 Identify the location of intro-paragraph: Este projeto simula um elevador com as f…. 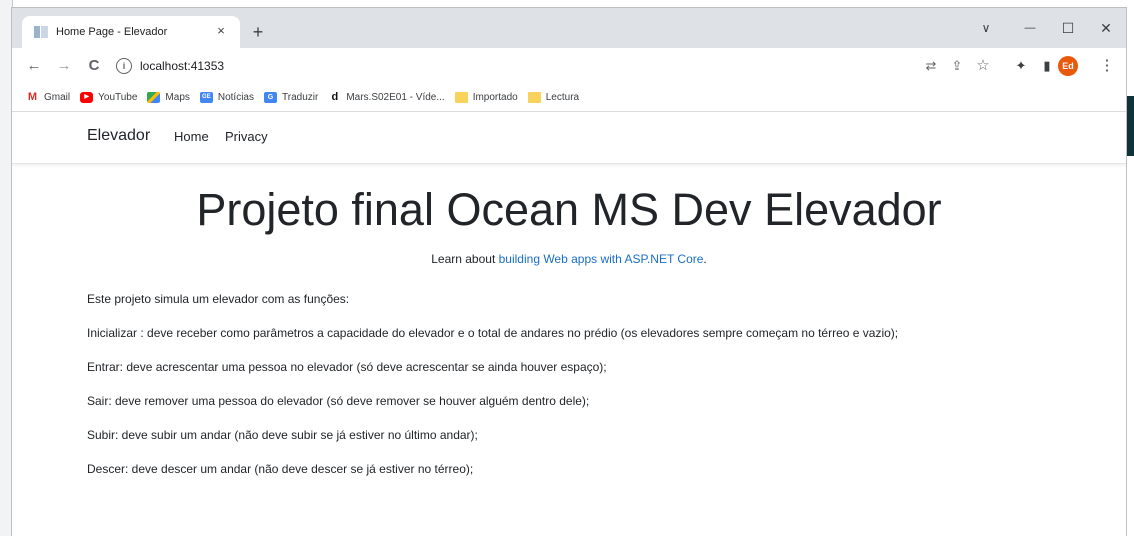
(218, 299).